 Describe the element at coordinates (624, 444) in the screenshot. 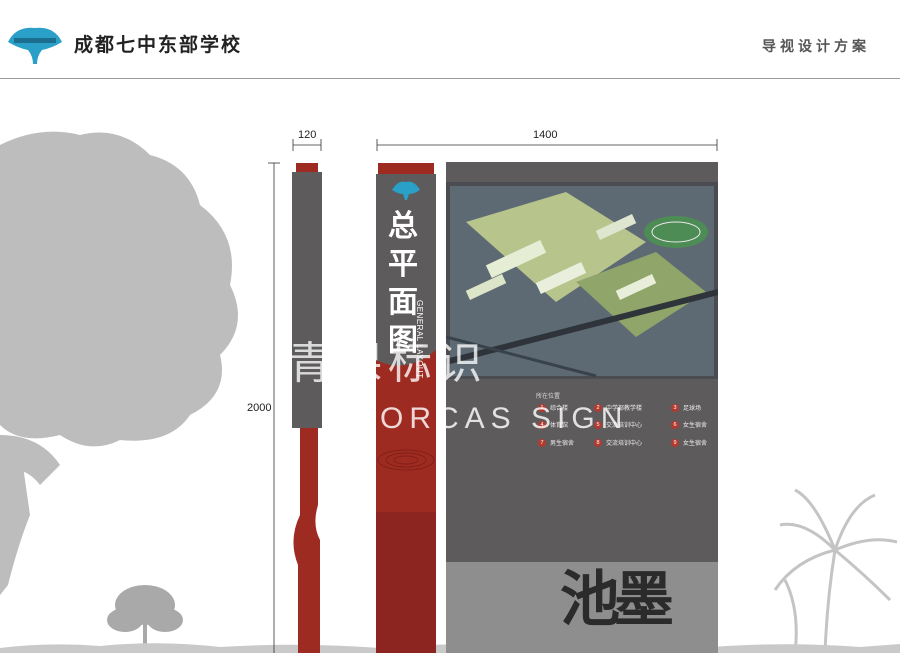

I see `legend-label: 交流培训中心` at that location.